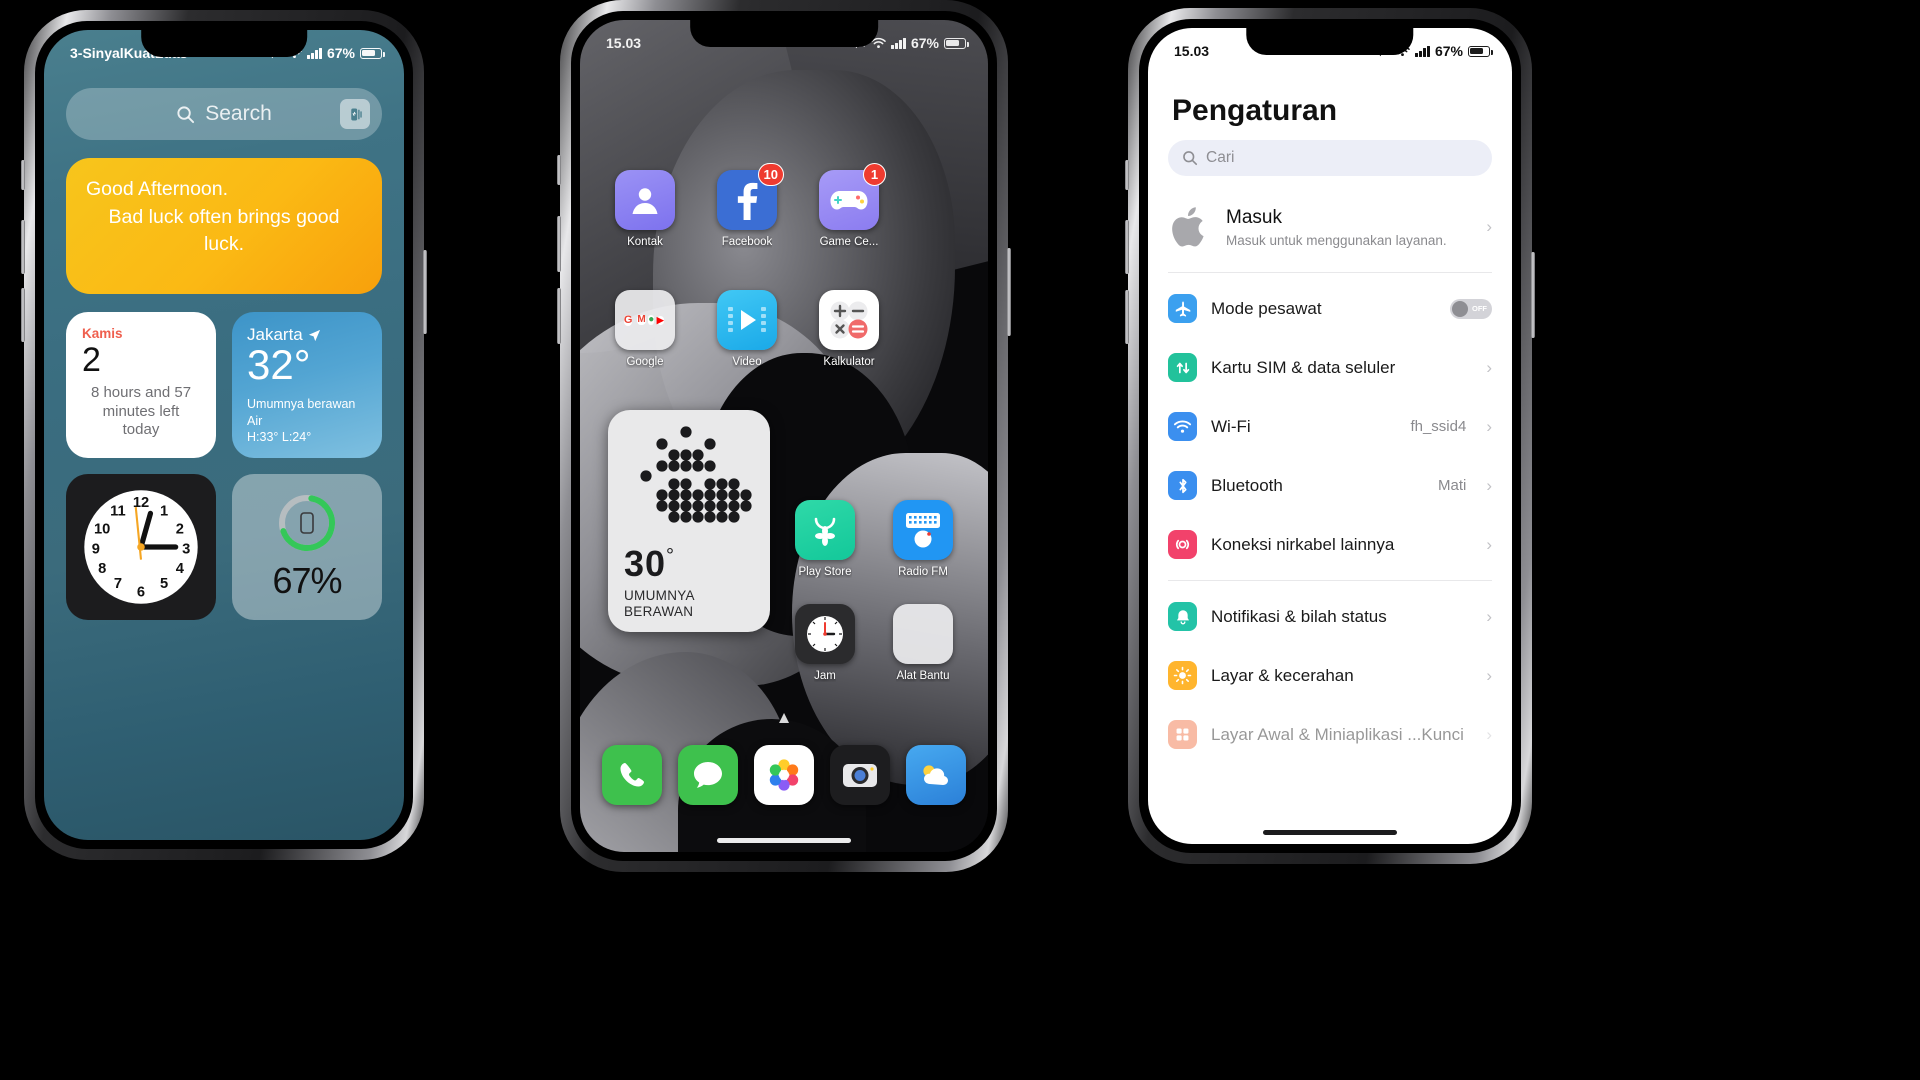  I want to click on dot-matrix-weather-widget: 30 ° UMUMNYA BERAWAN, so click(689, 521).